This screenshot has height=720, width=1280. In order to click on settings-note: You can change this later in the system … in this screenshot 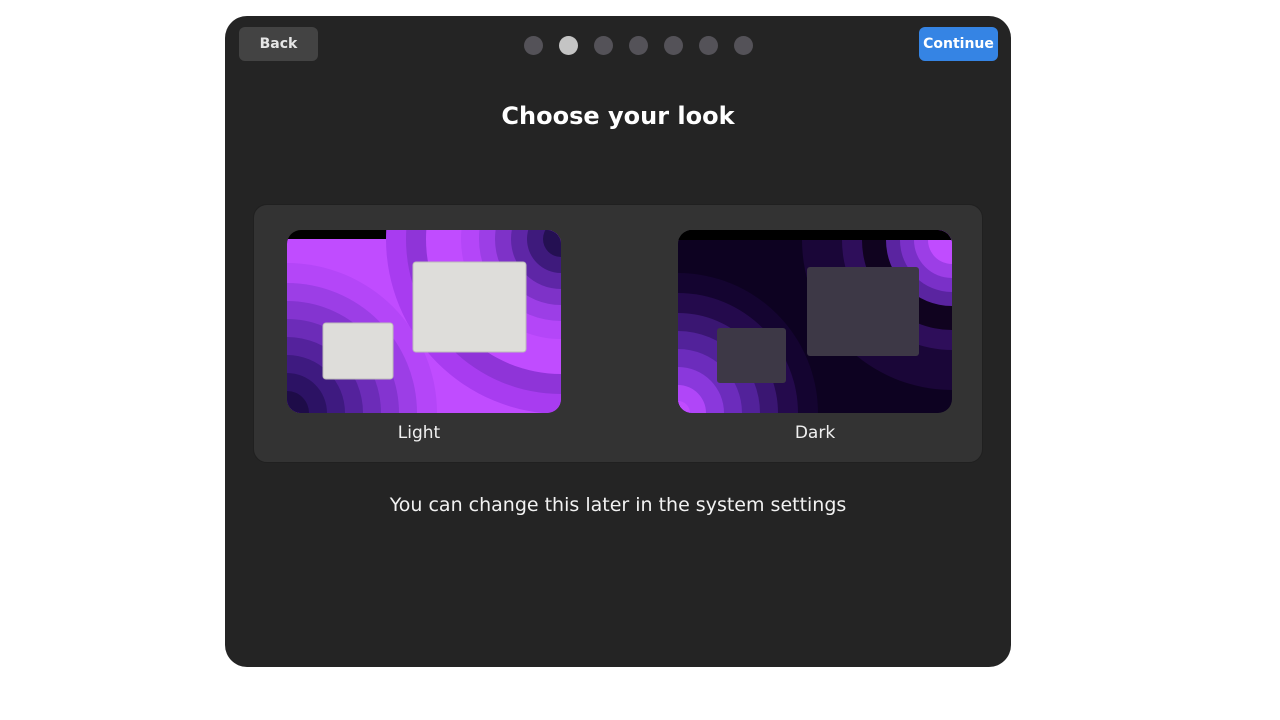, I will do `click(618, 505)`.